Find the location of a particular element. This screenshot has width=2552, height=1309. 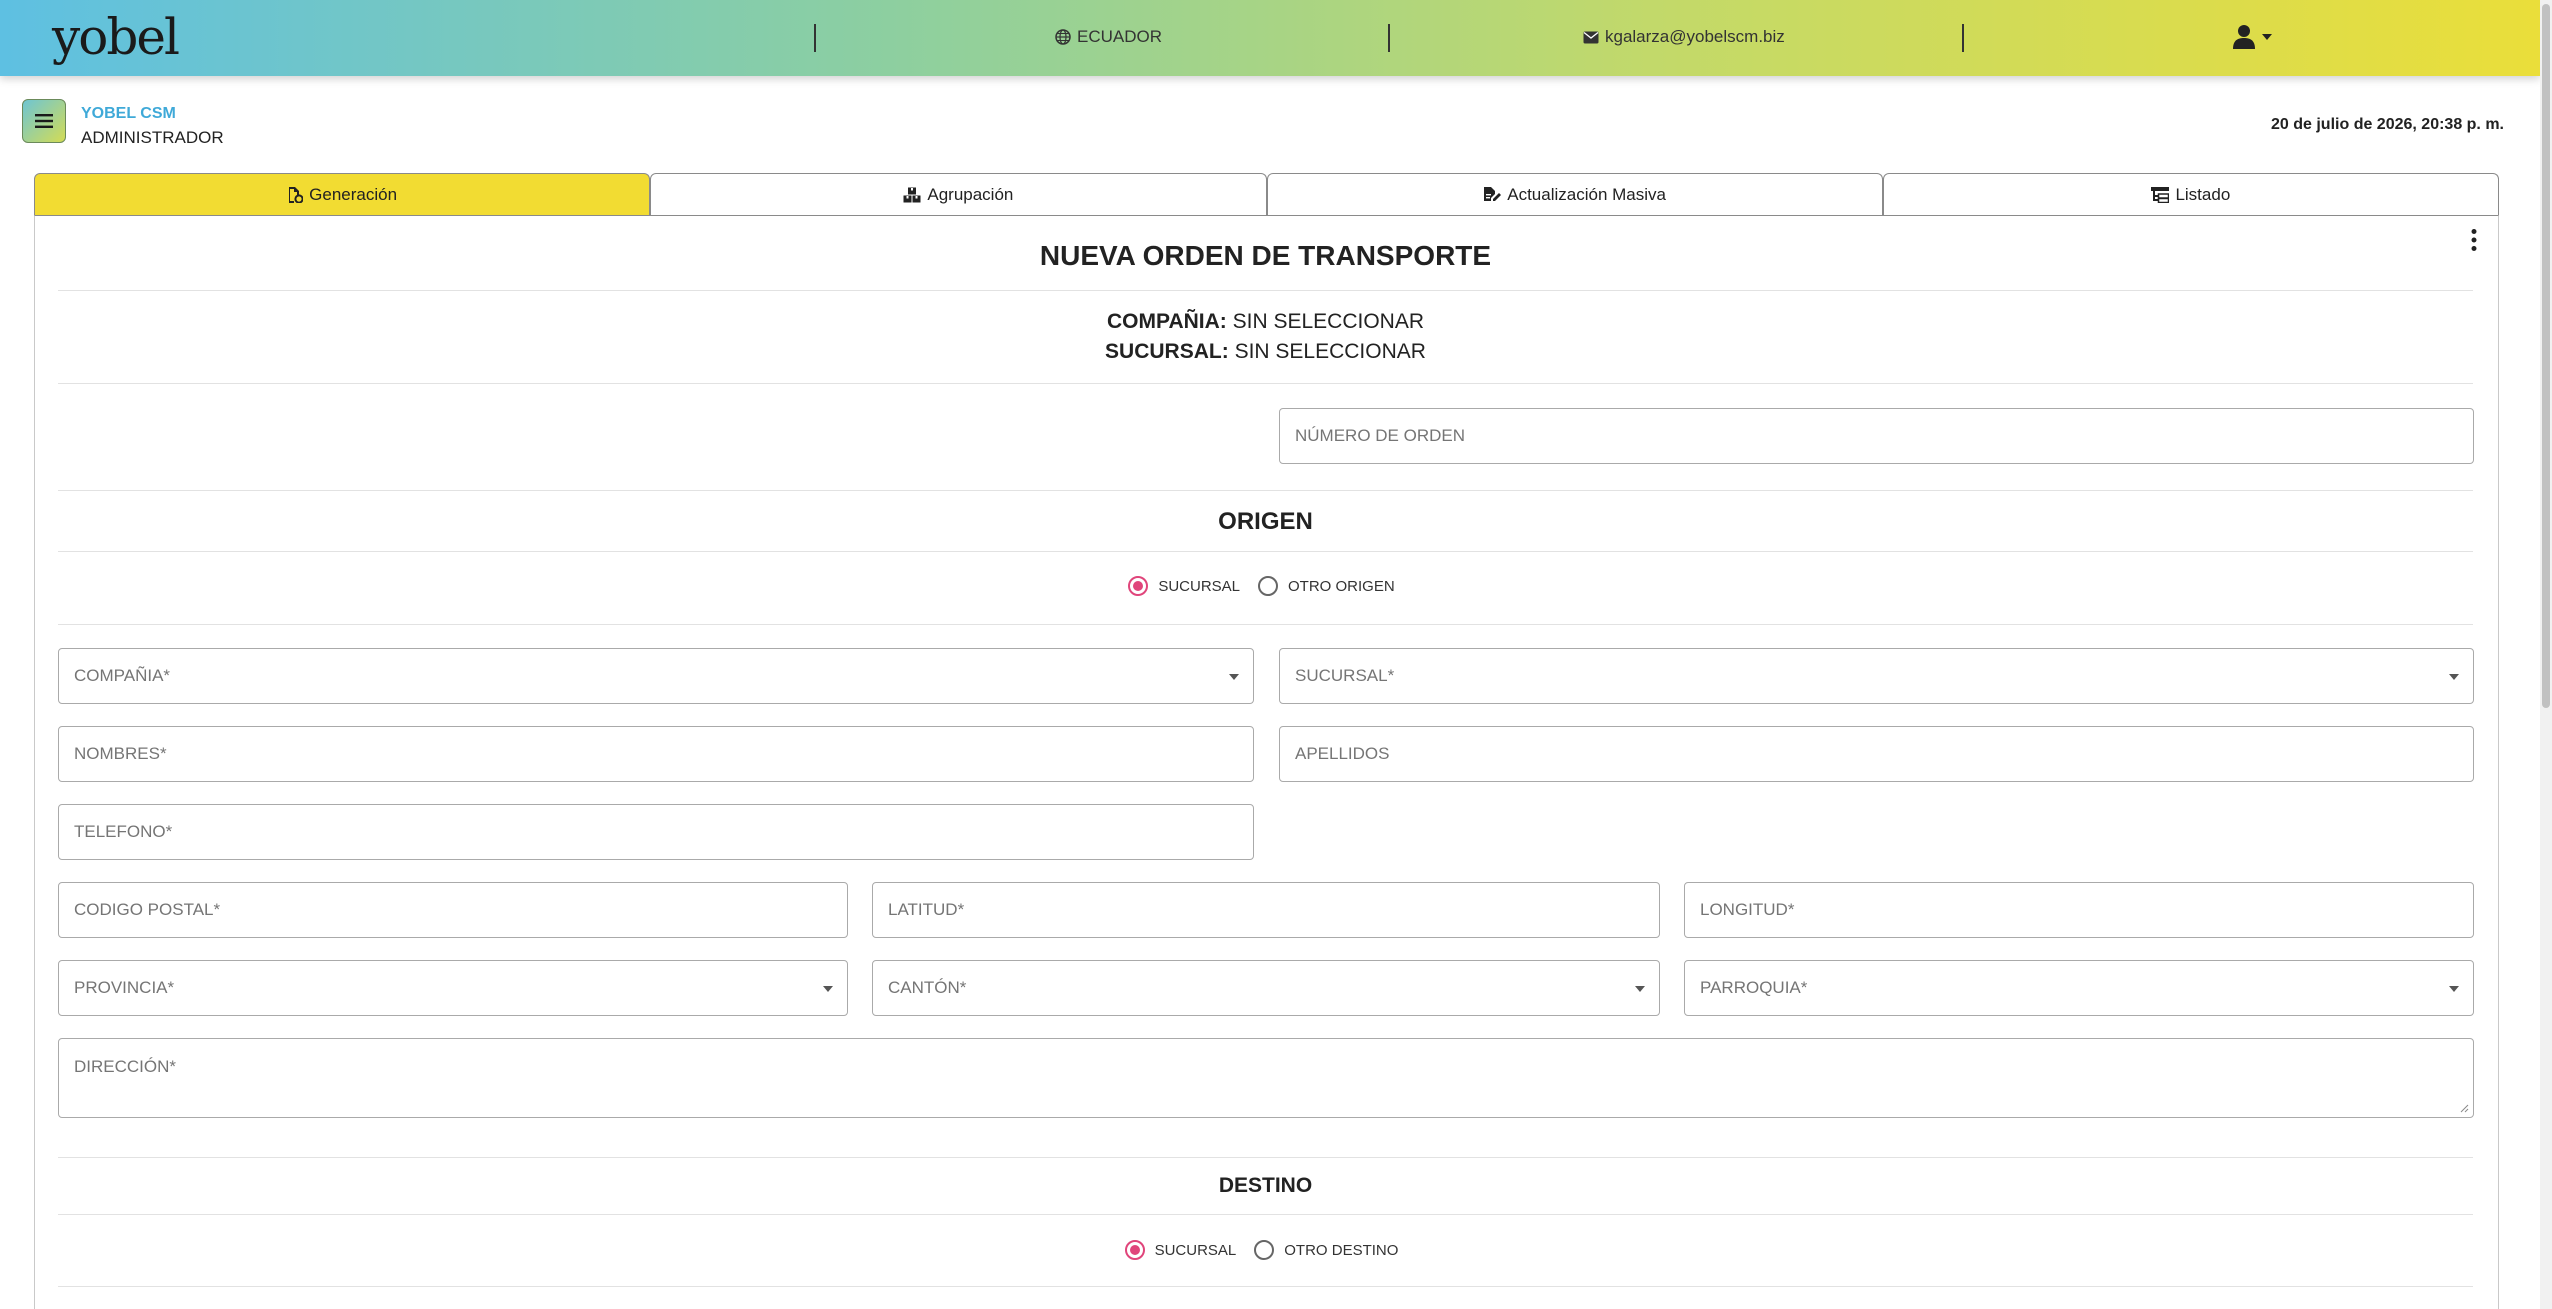

user-icon is located at coordinates (2244, 37).